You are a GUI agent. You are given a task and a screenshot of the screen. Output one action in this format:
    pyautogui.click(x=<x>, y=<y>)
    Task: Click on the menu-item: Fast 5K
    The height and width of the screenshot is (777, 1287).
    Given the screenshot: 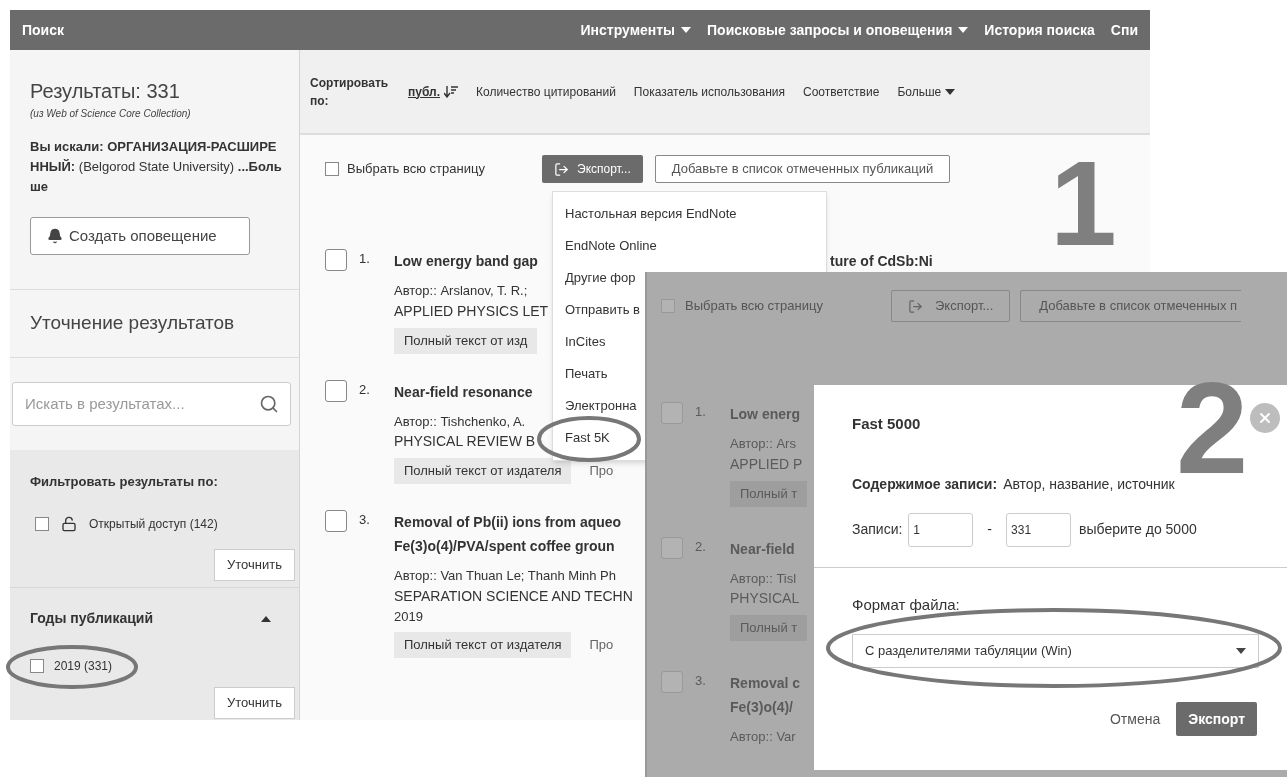 What is the action you would take?
    pyautogui.click(x=582, y=438)
    